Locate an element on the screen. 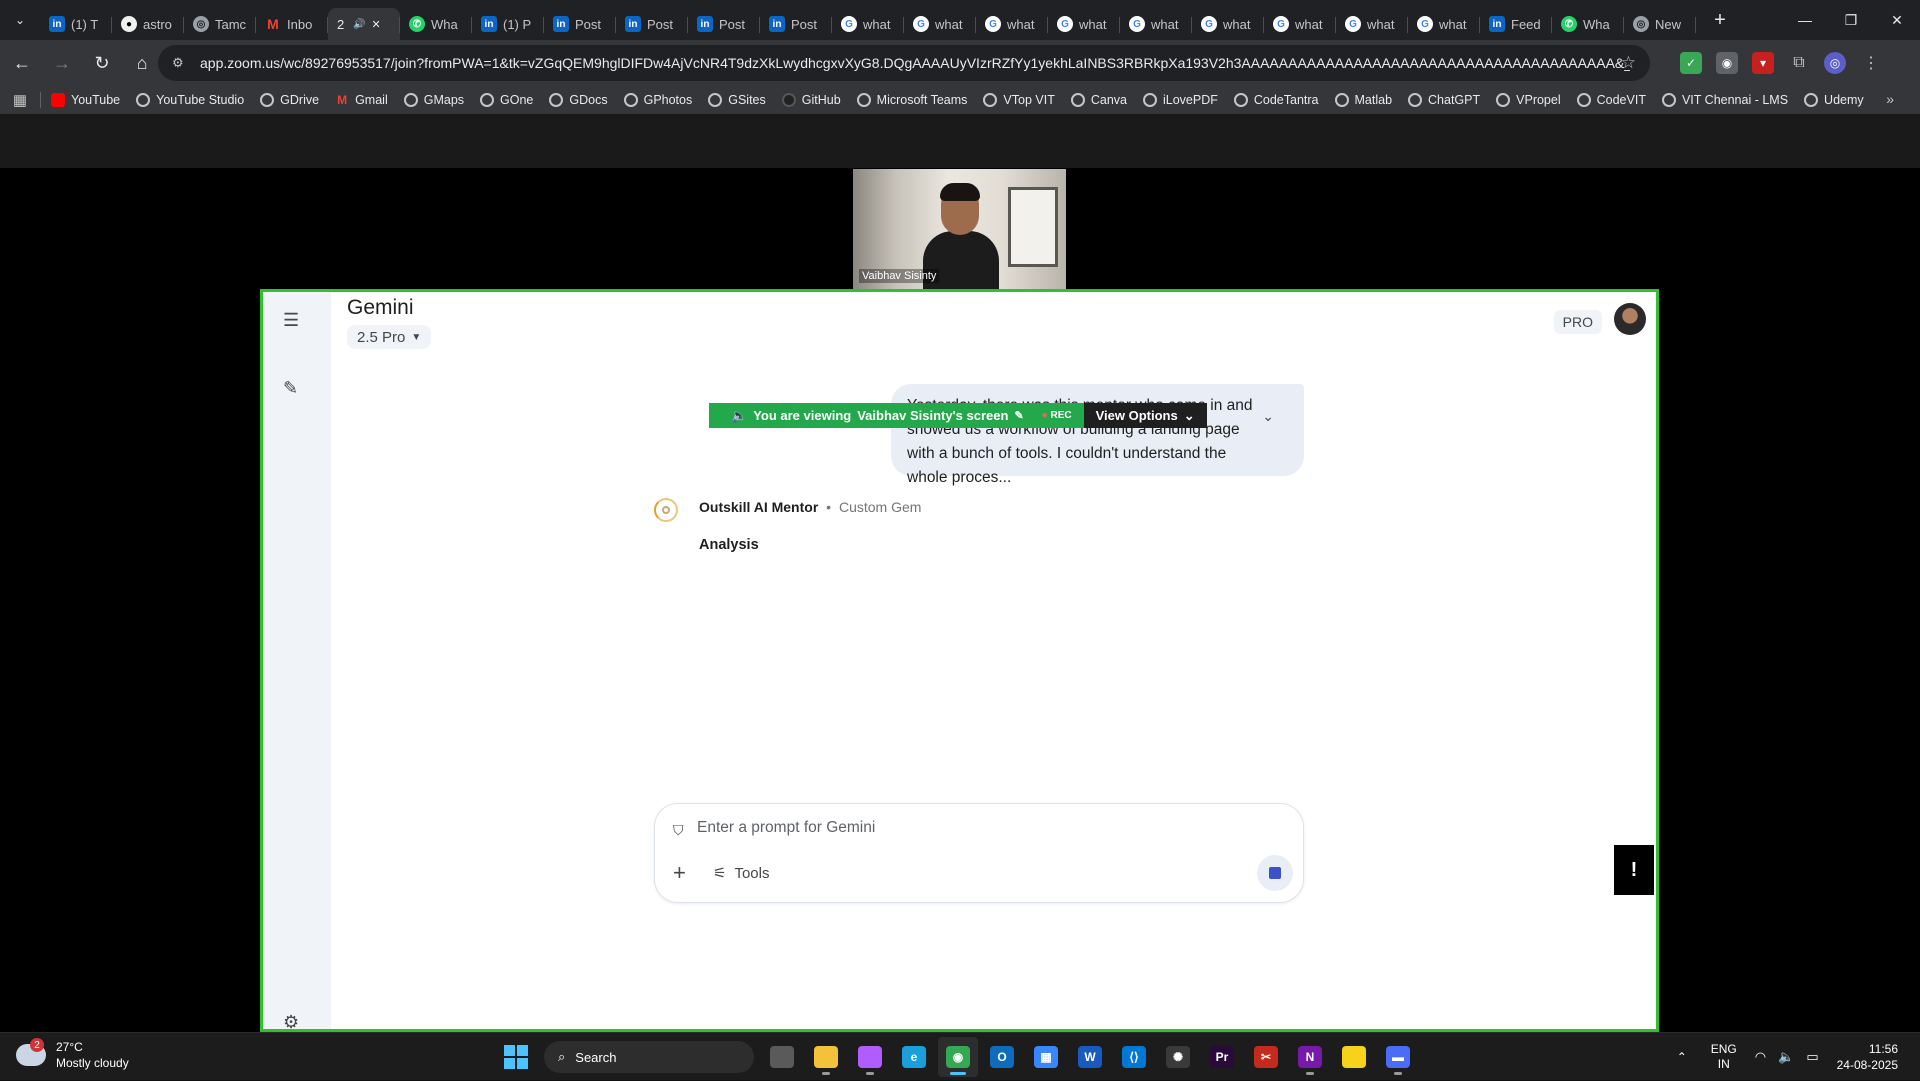  menu-icon: ☰ is located at coordinates (291, 320).